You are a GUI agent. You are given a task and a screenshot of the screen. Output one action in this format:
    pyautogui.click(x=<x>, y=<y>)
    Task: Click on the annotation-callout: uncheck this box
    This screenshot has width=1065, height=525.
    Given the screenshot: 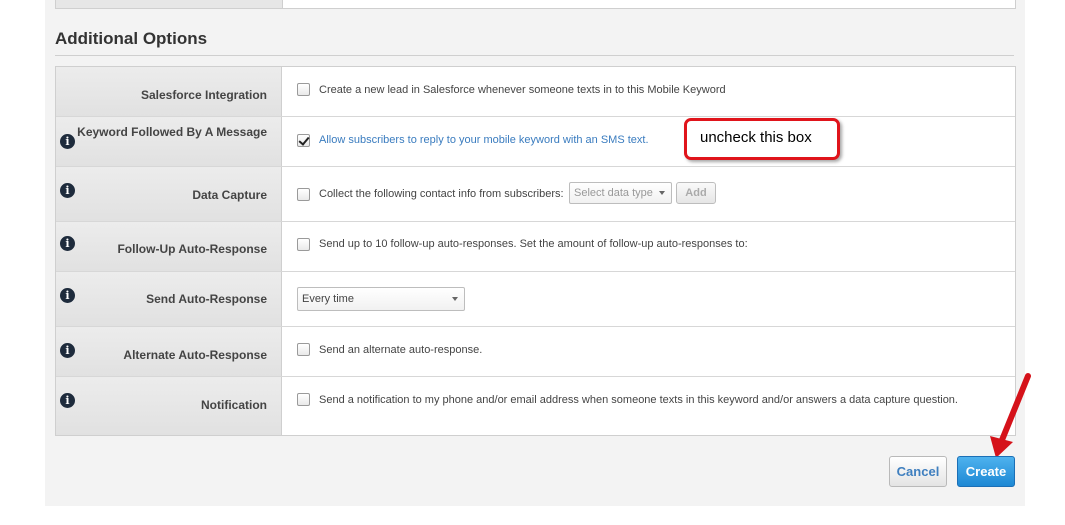 What is the action you would take?
    pyautogui.click(x=762, y=139)
    